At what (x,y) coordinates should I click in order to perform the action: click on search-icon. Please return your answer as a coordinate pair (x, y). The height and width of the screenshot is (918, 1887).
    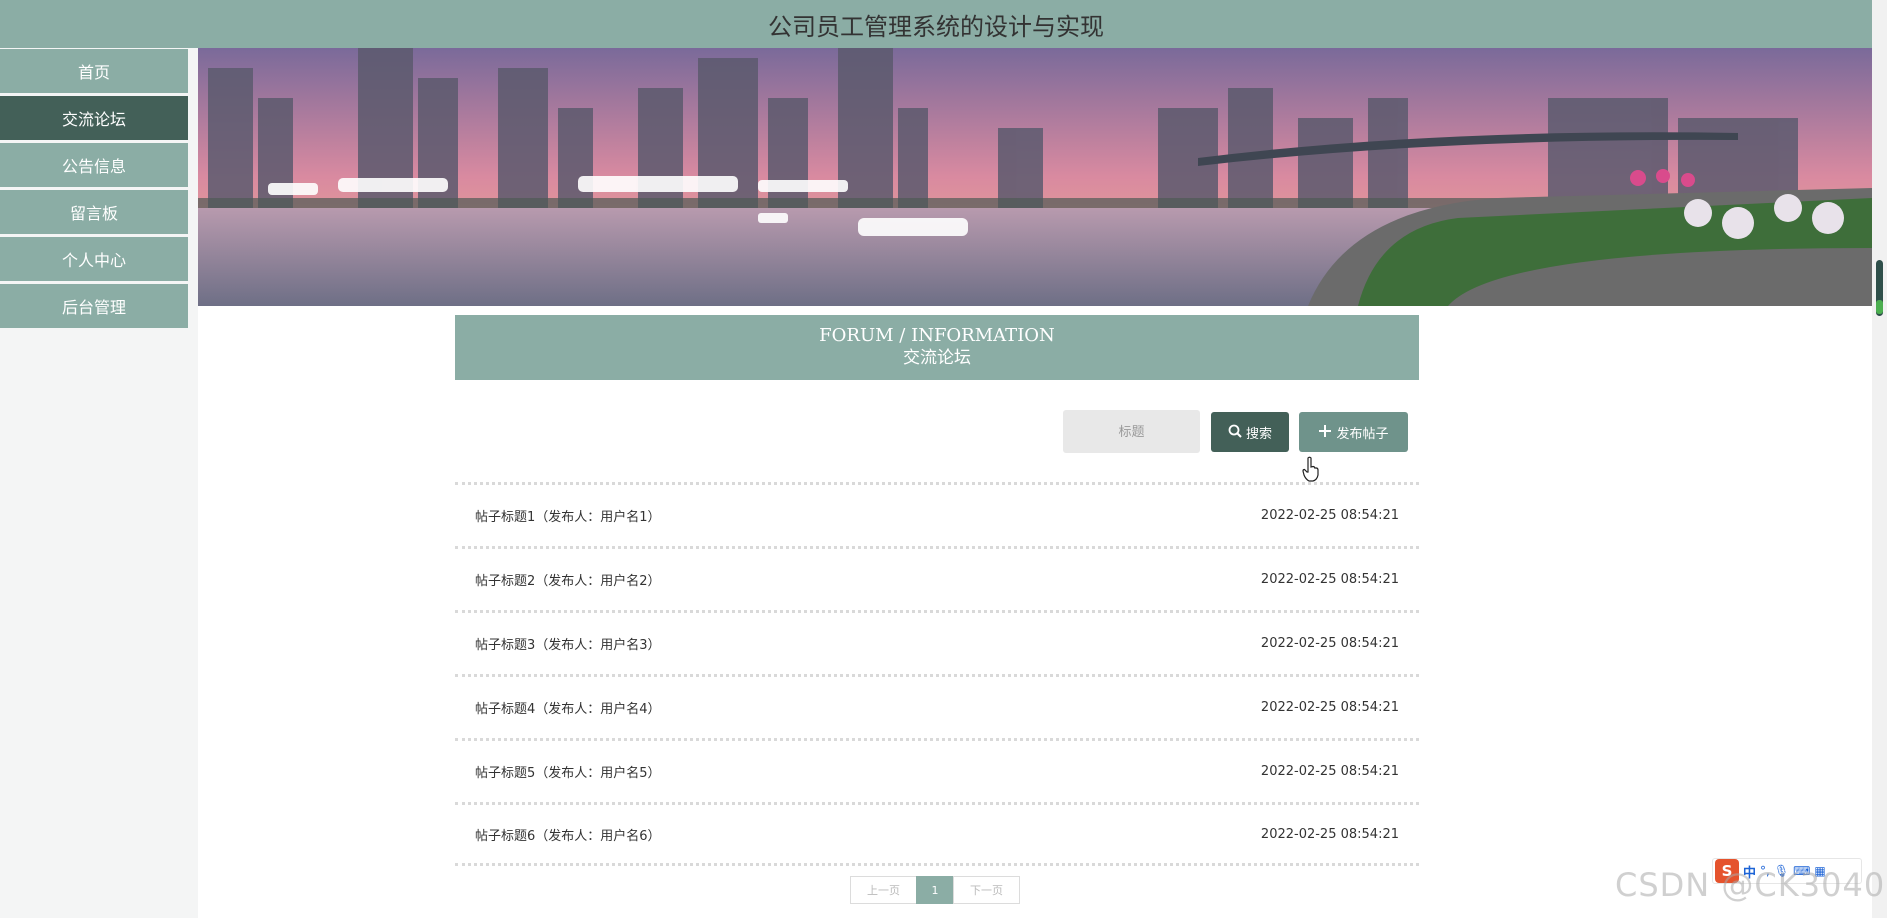
    Looking at the image, I should click on (1235, 432).